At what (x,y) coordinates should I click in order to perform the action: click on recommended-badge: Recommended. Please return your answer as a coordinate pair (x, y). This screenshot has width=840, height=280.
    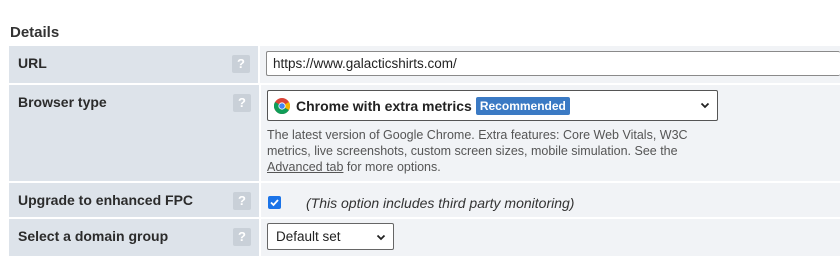
    Looking at the image, I should click on (522, 105).